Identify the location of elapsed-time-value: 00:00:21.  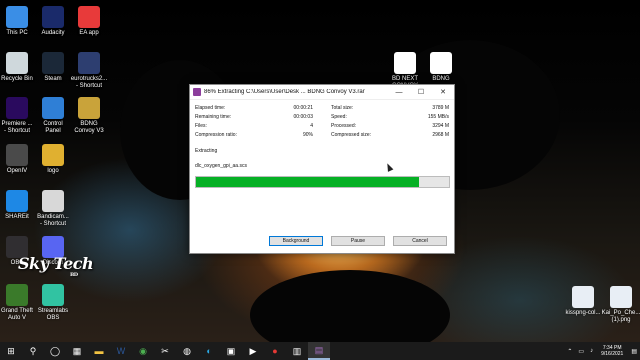
(303, 108).